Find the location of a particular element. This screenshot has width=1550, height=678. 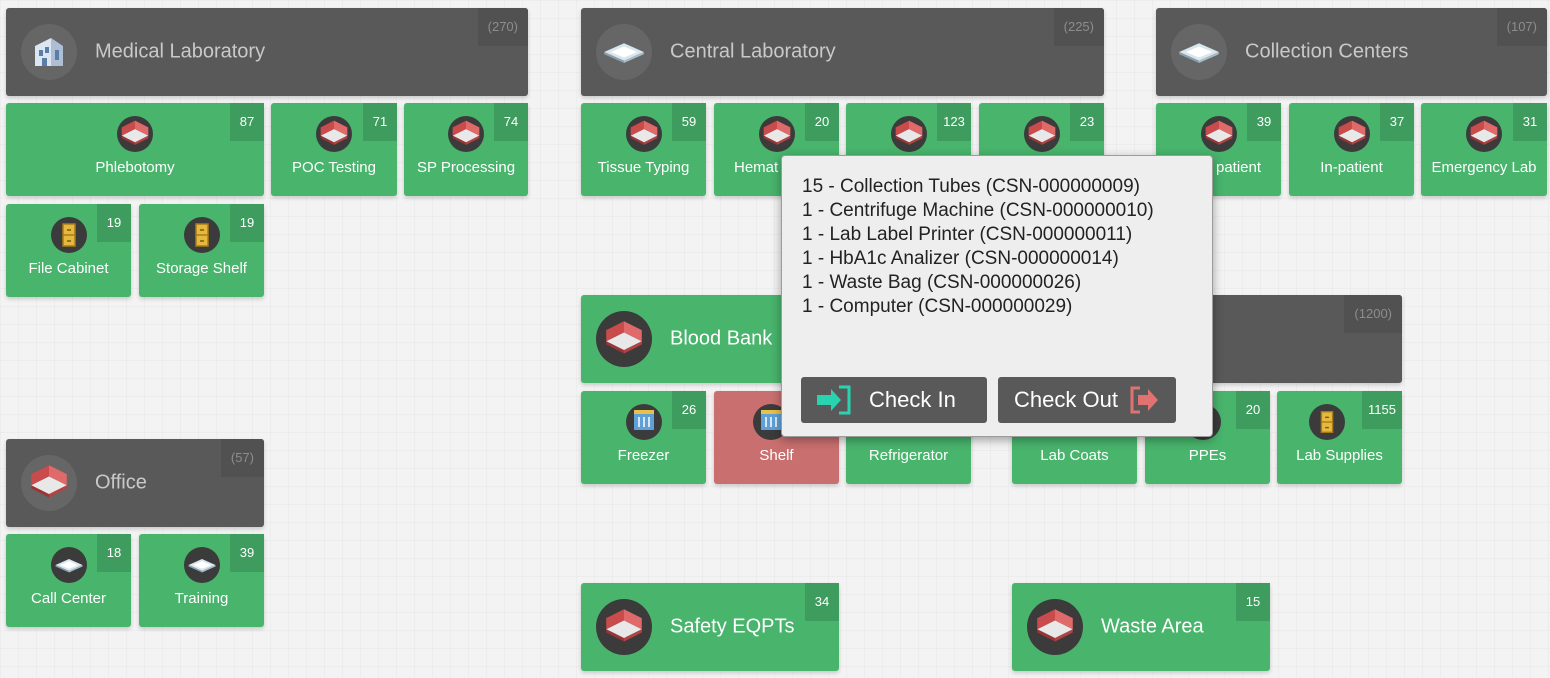

tile-name: Lab Coats is located at coordinates (1074, 455).